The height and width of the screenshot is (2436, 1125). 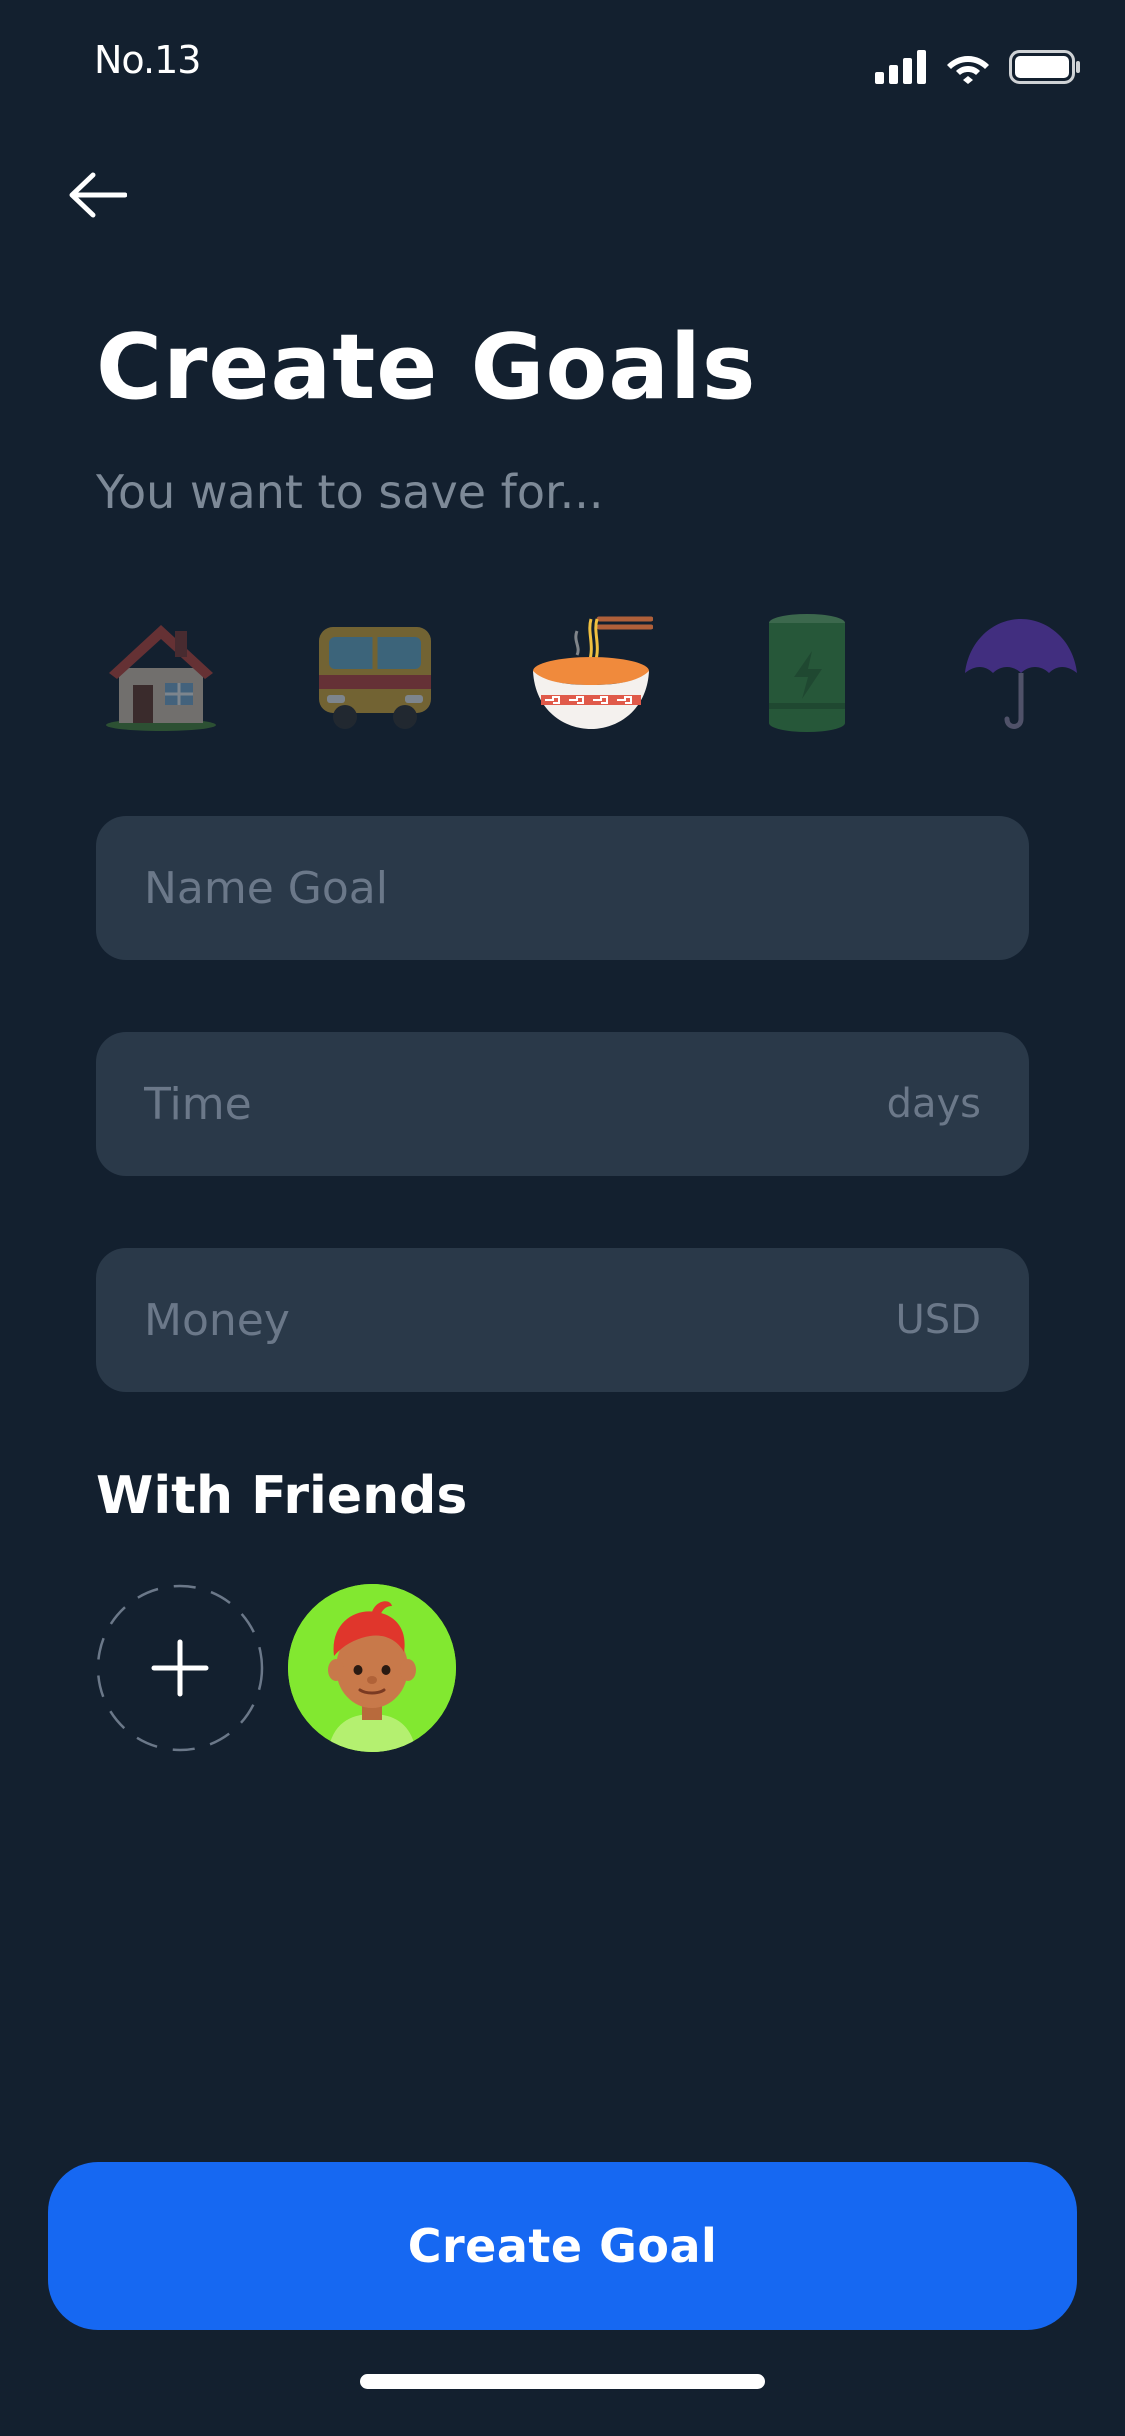 I want to click on status-icons, so click(x=978, y=67).